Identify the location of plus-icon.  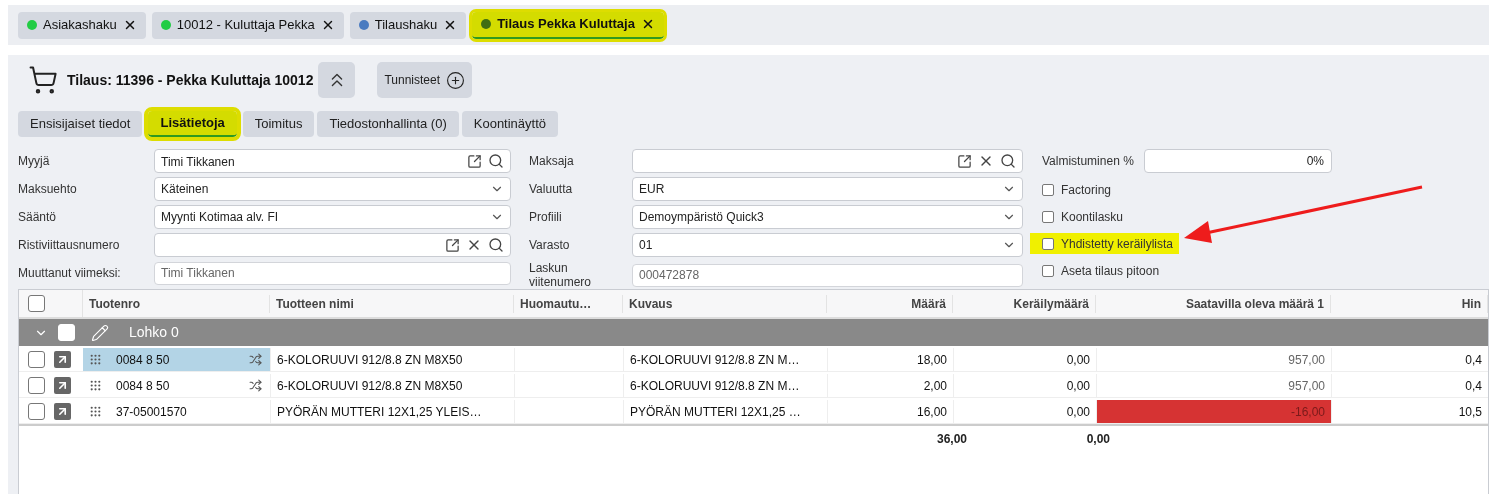
(456, 80).